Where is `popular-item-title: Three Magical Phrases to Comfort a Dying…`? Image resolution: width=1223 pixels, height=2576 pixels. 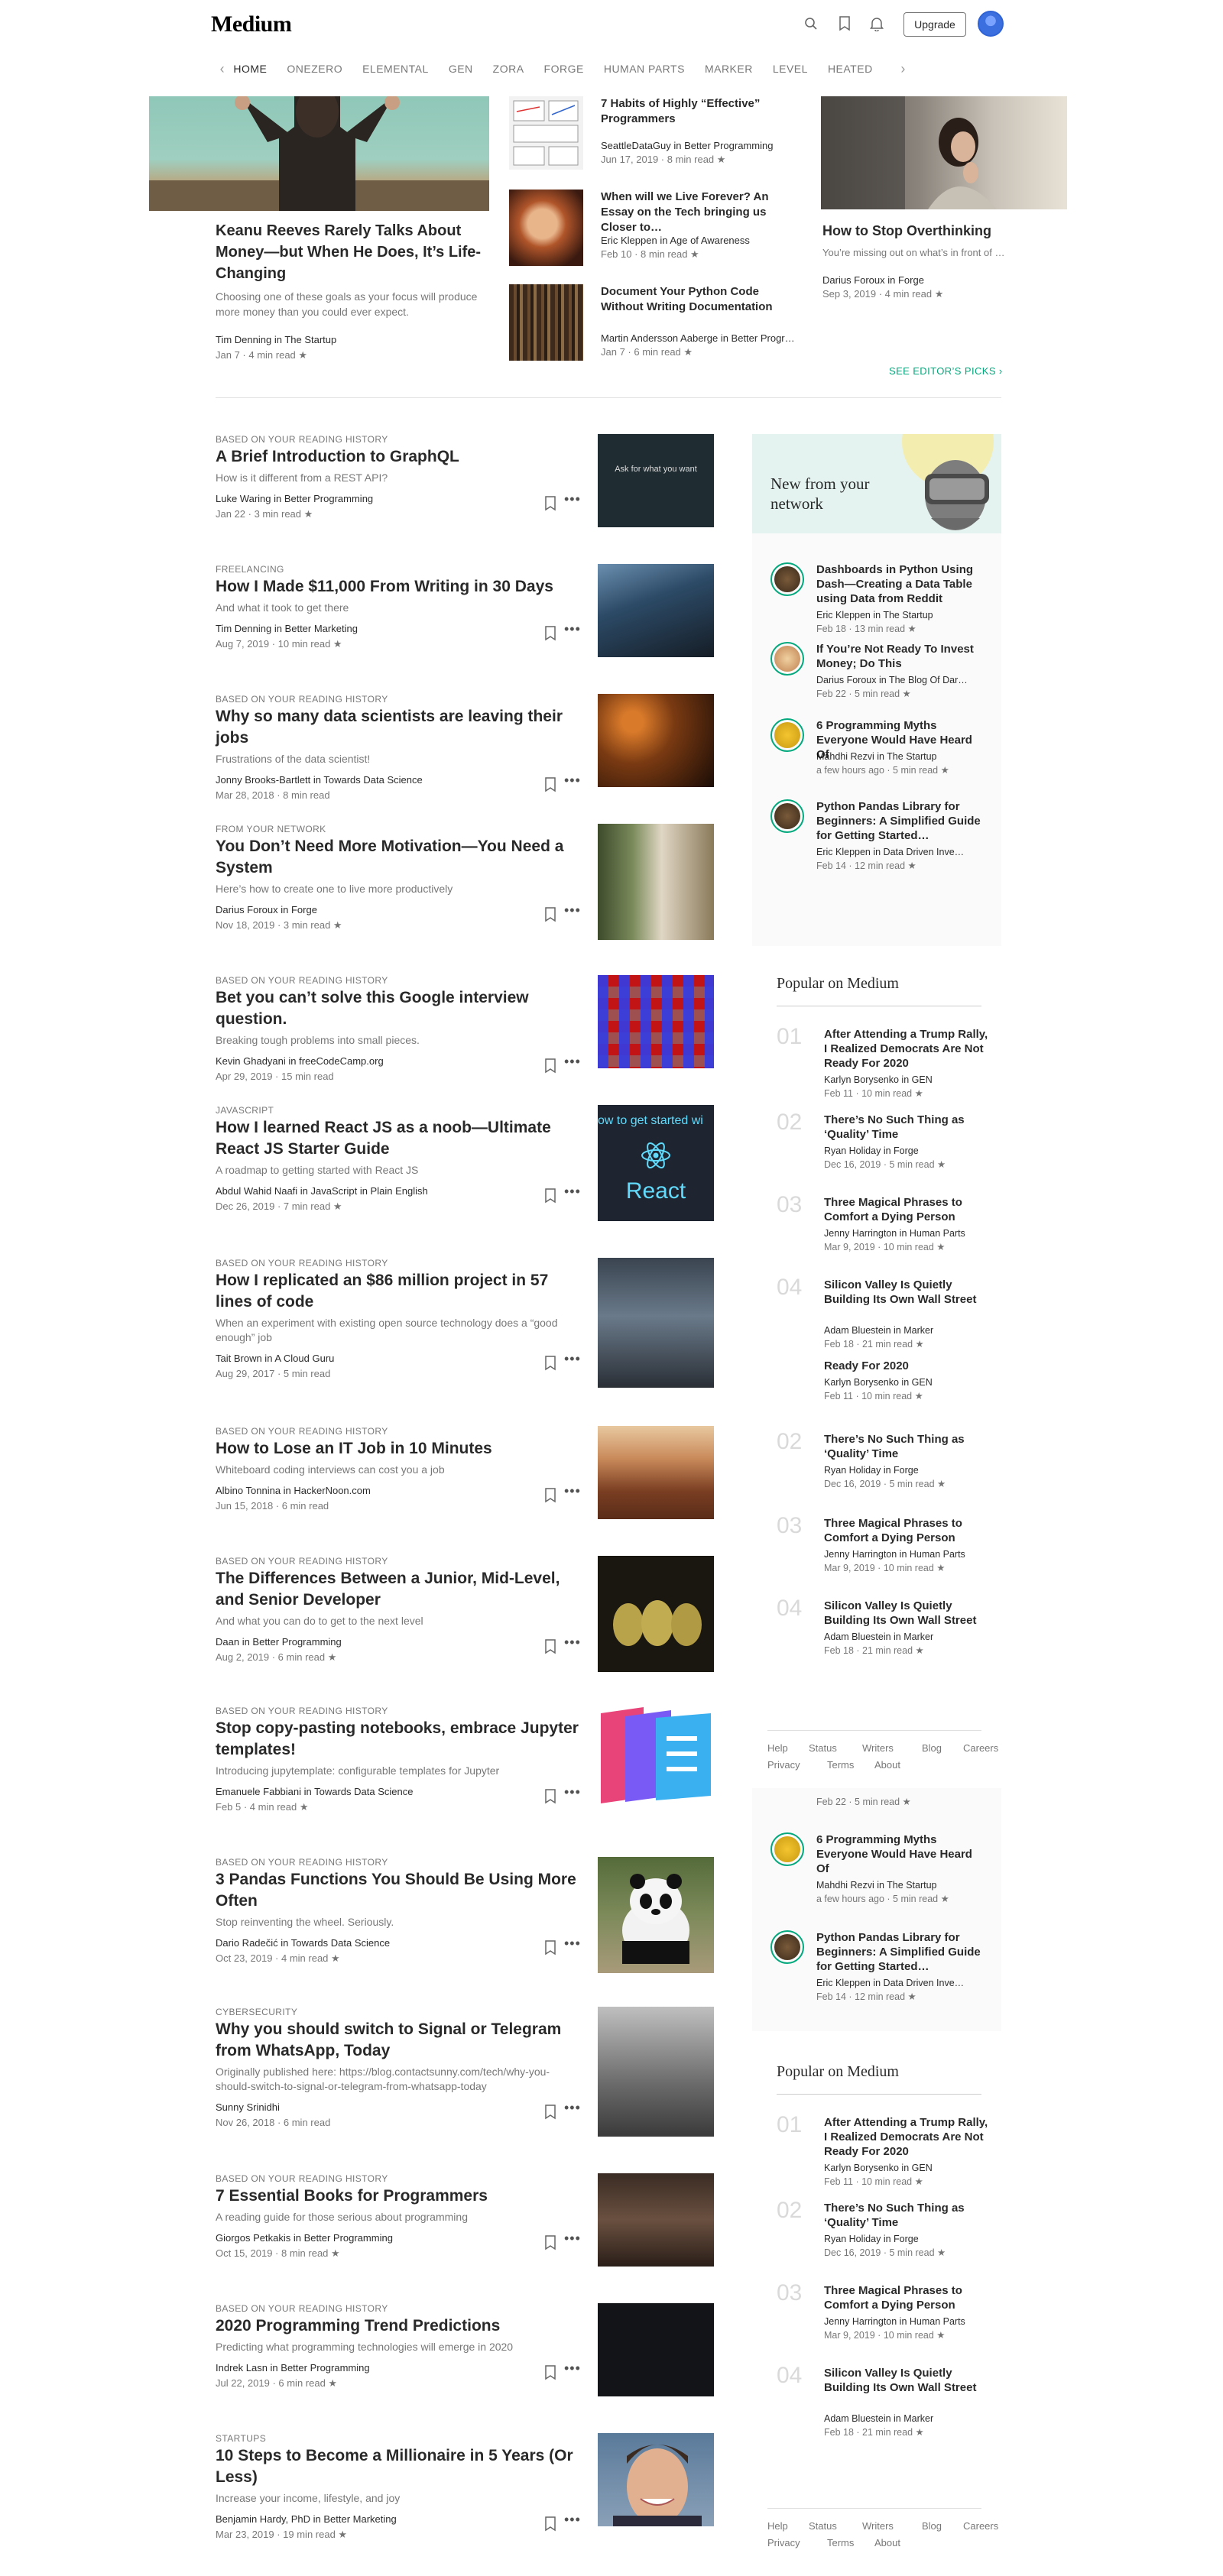
popular-item-title: Three Magical Phrases to Comfort a Dying… is located at coordinates (908, 2297).